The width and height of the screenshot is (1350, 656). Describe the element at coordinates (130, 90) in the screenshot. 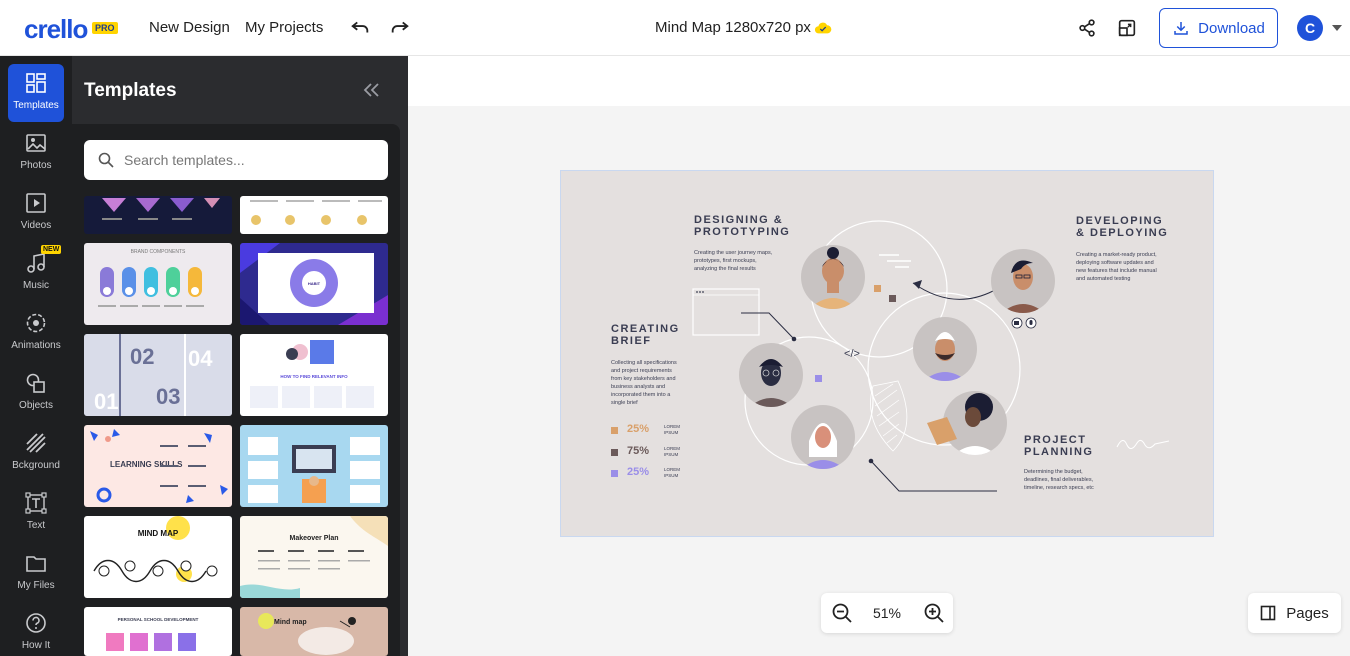

I see `panel-title: Templates` at that location.